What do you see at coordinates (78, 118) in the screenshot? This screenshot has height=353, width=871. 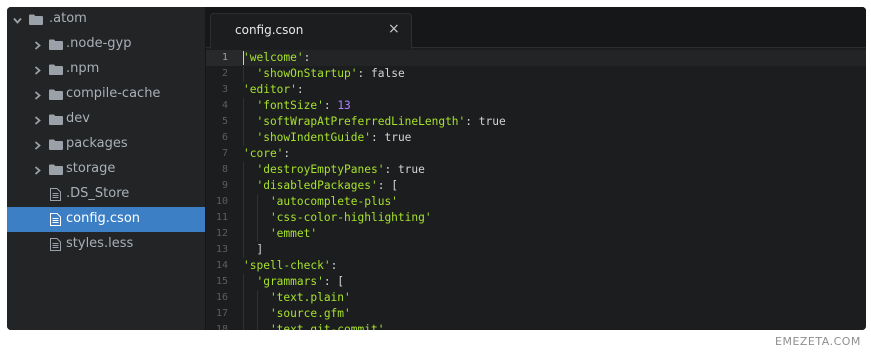 I see `tree-item-label: dev` at bounding box center [78, 118].